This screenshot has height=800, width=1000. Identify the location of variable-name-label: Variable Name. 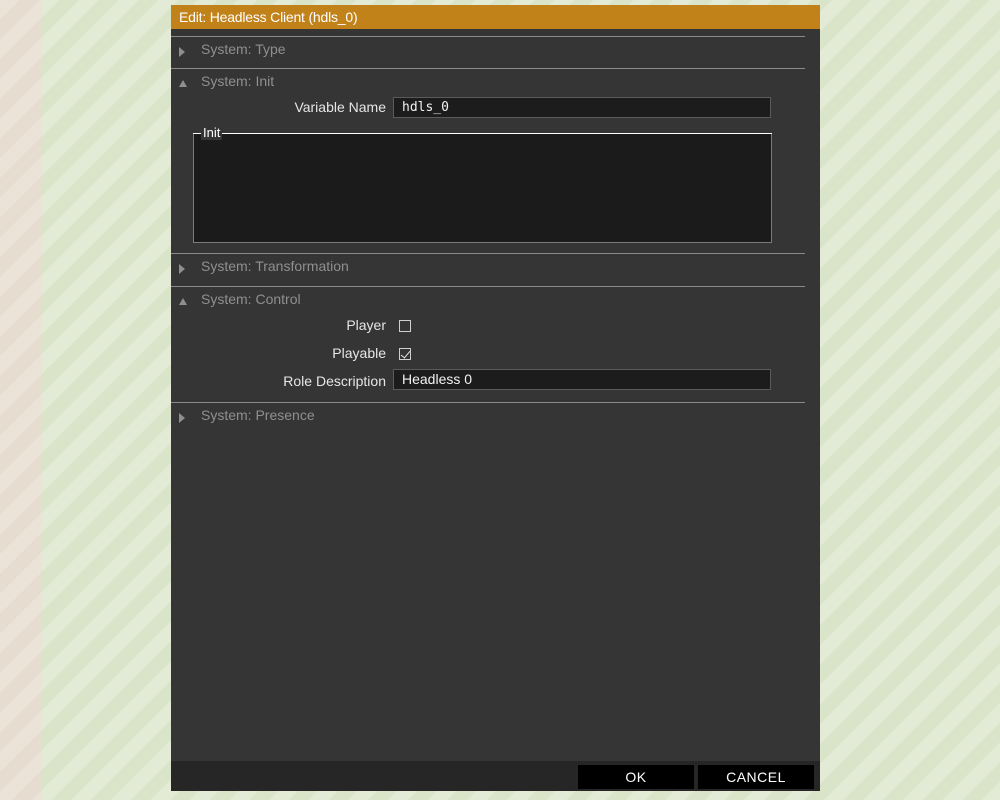
(340, 107).